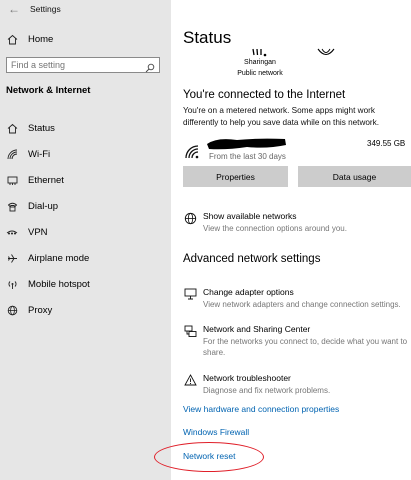 The image size is (411, 480). What do you see at coordinates (85, 154) in the screenshot?
I see `sidebar-item-wifi: Wi-Fi` at bounding box center [85, 154].